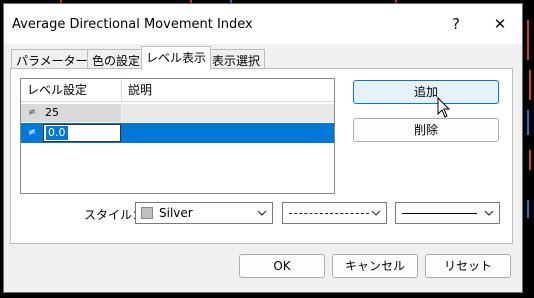  Describe the element at coordinates (176, 213) in the screenshot. I see `color-select-value: Silver` at that location.